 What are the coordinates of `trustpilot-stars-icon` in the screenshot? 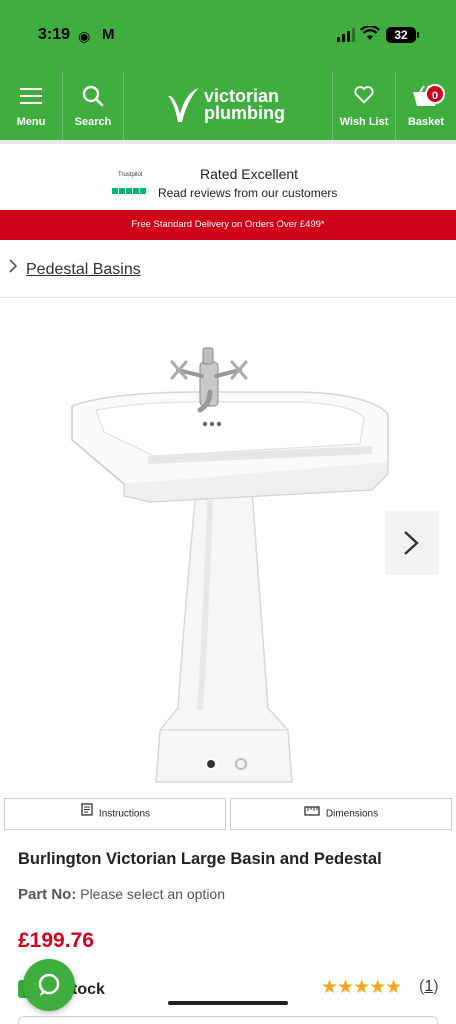 It's located at (129, 190).